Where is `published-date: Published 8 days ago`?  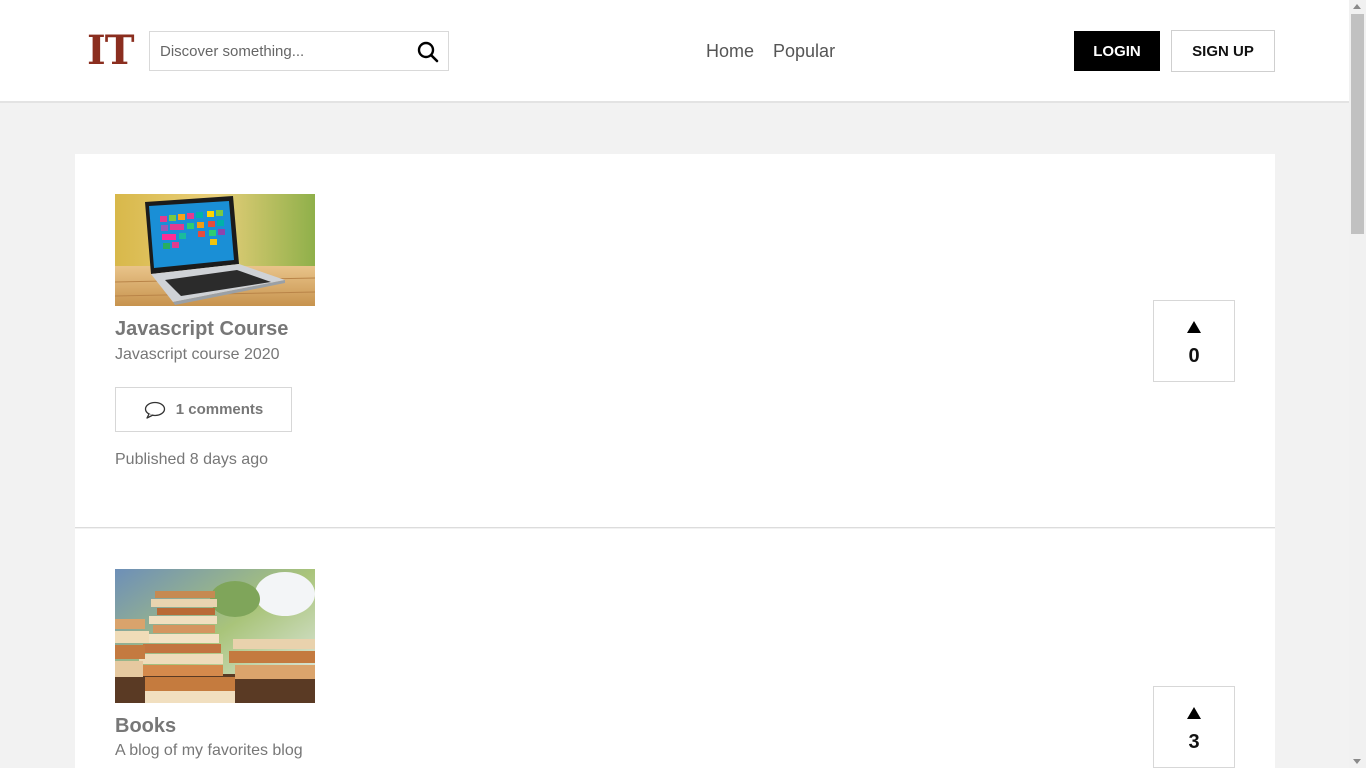 published-date: Published 8 days ago is located at coordinates (191, 459).